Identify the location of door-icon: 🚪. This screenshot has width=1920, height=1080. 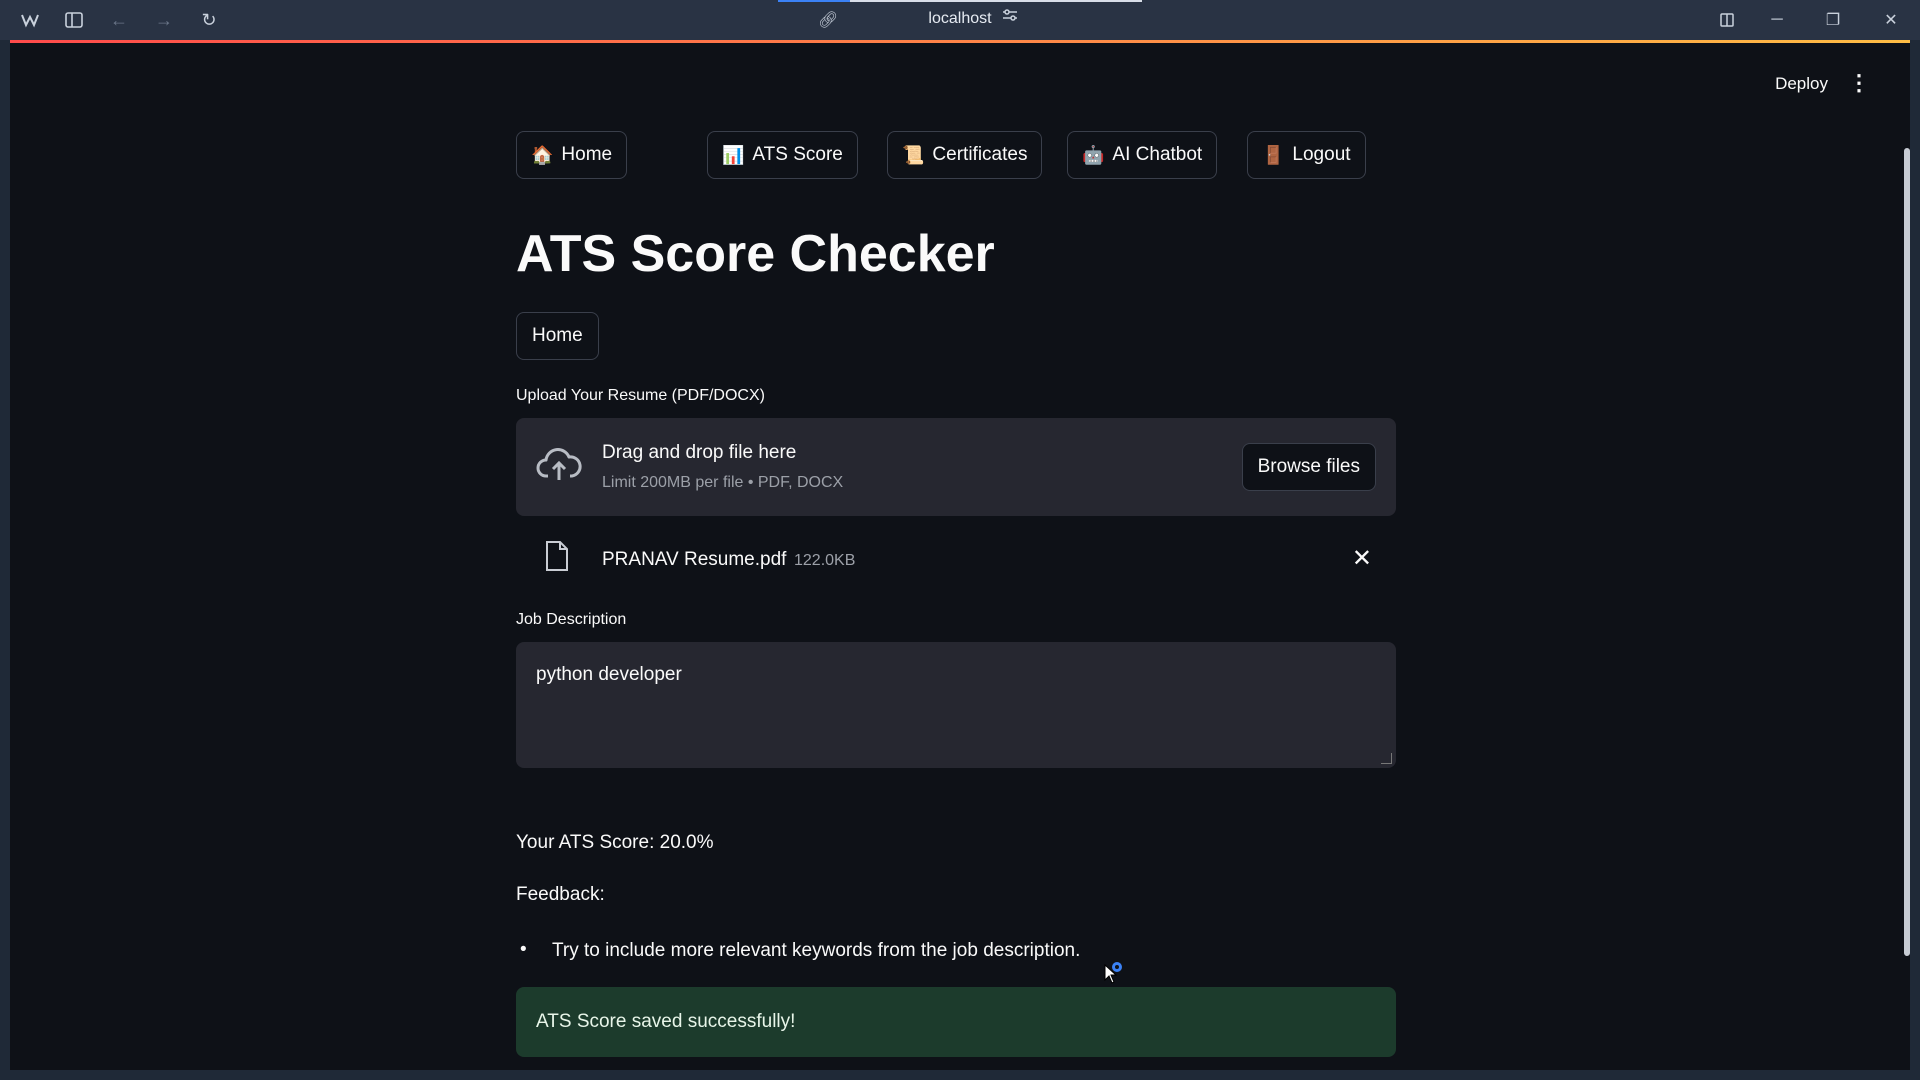
(1273, 154).